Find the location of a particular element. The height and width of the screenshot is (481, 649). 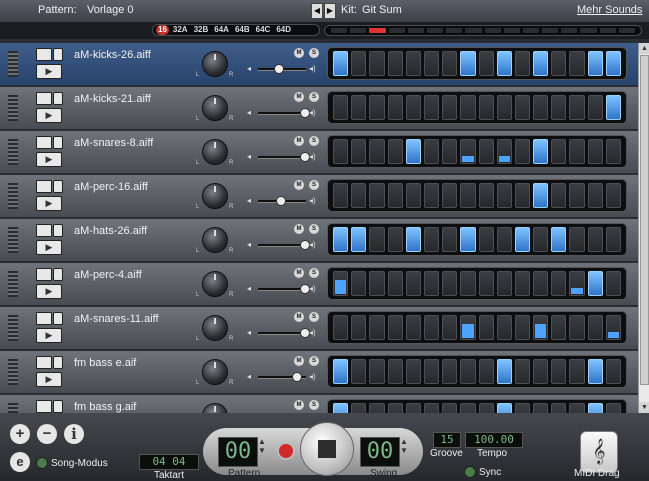

track-name: aM-snares-8.aiff is located at coordinates (113, 143).